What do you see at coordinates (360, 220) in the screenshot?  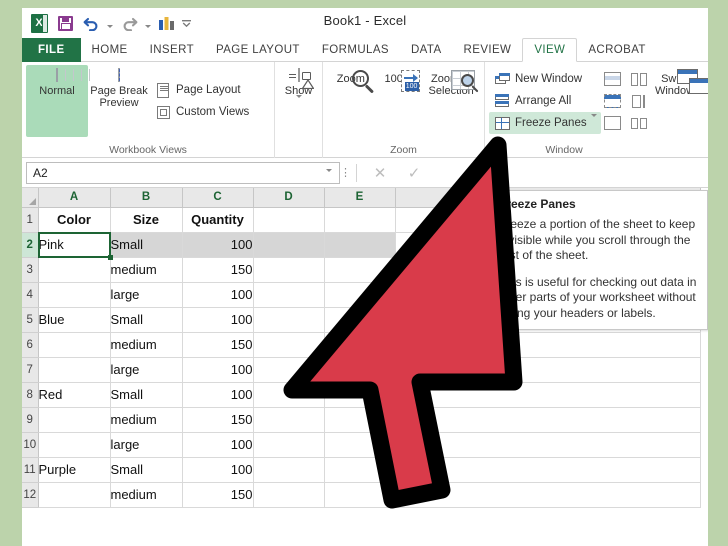 I see `cell-e1` at bounding box center [360, 220].